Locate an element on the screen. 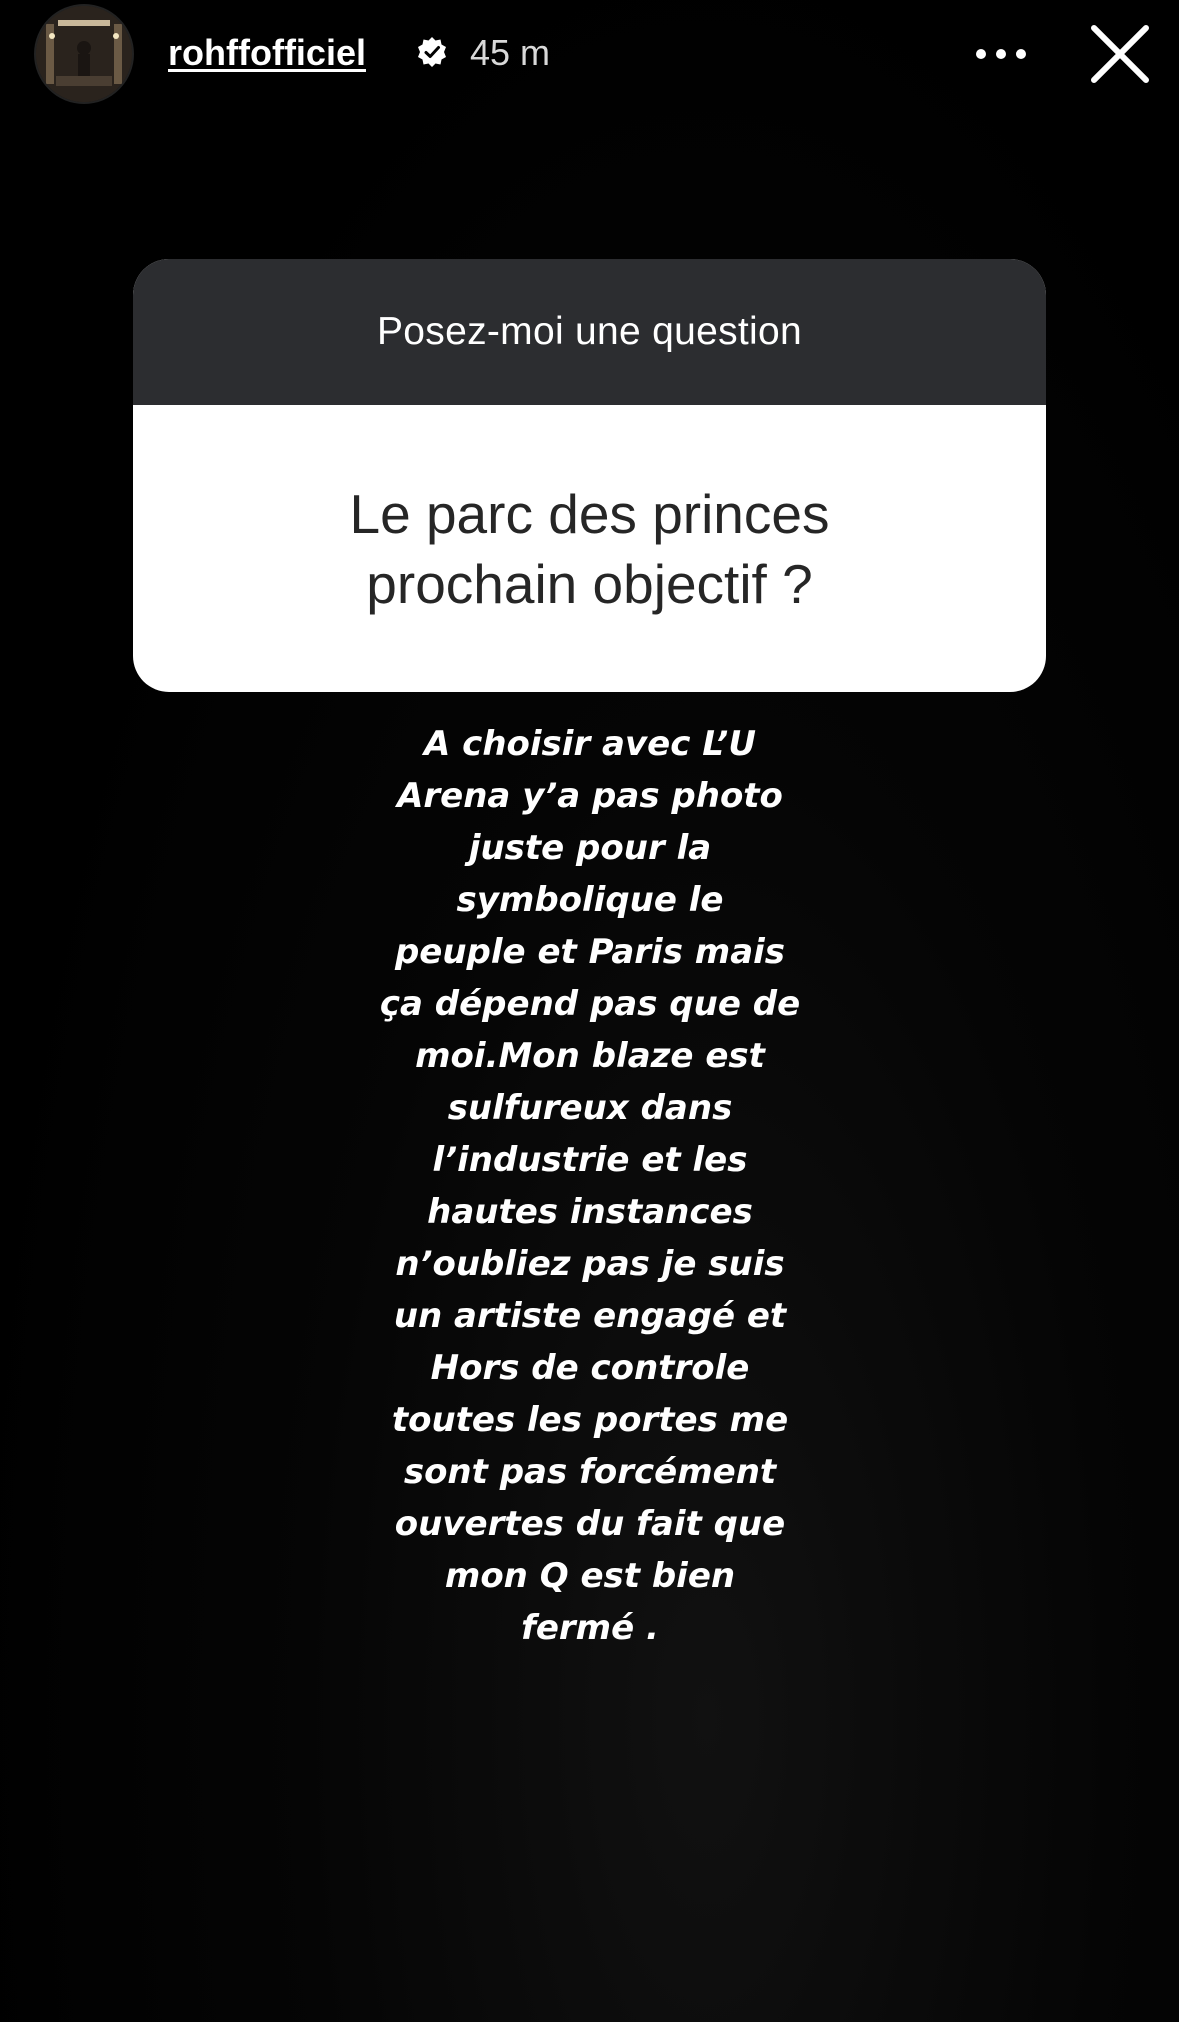  more-options-icon is located at coordinates (1001, 54).